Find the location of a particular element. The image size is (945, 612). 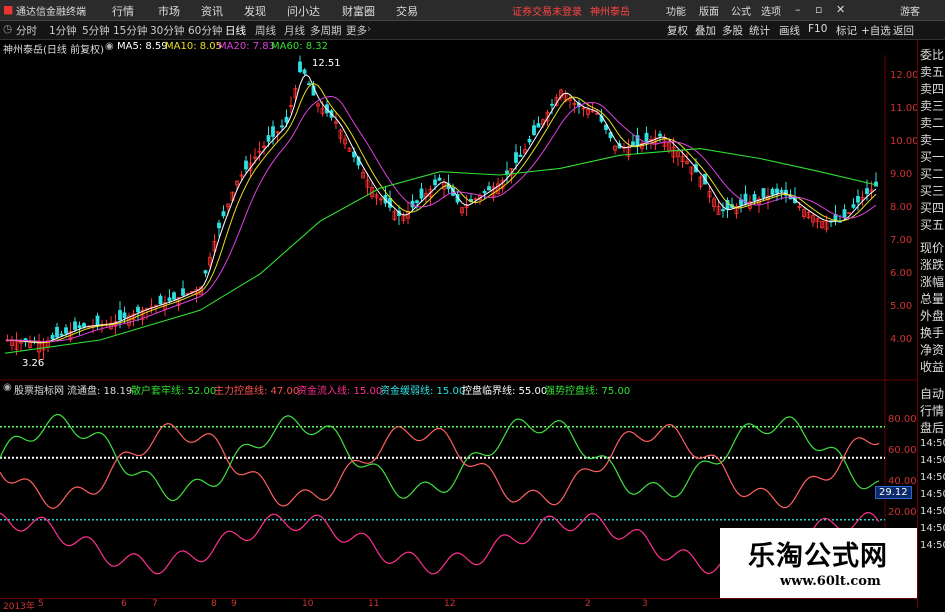

quote-label: 净资 is located at coordinates (932, 350).